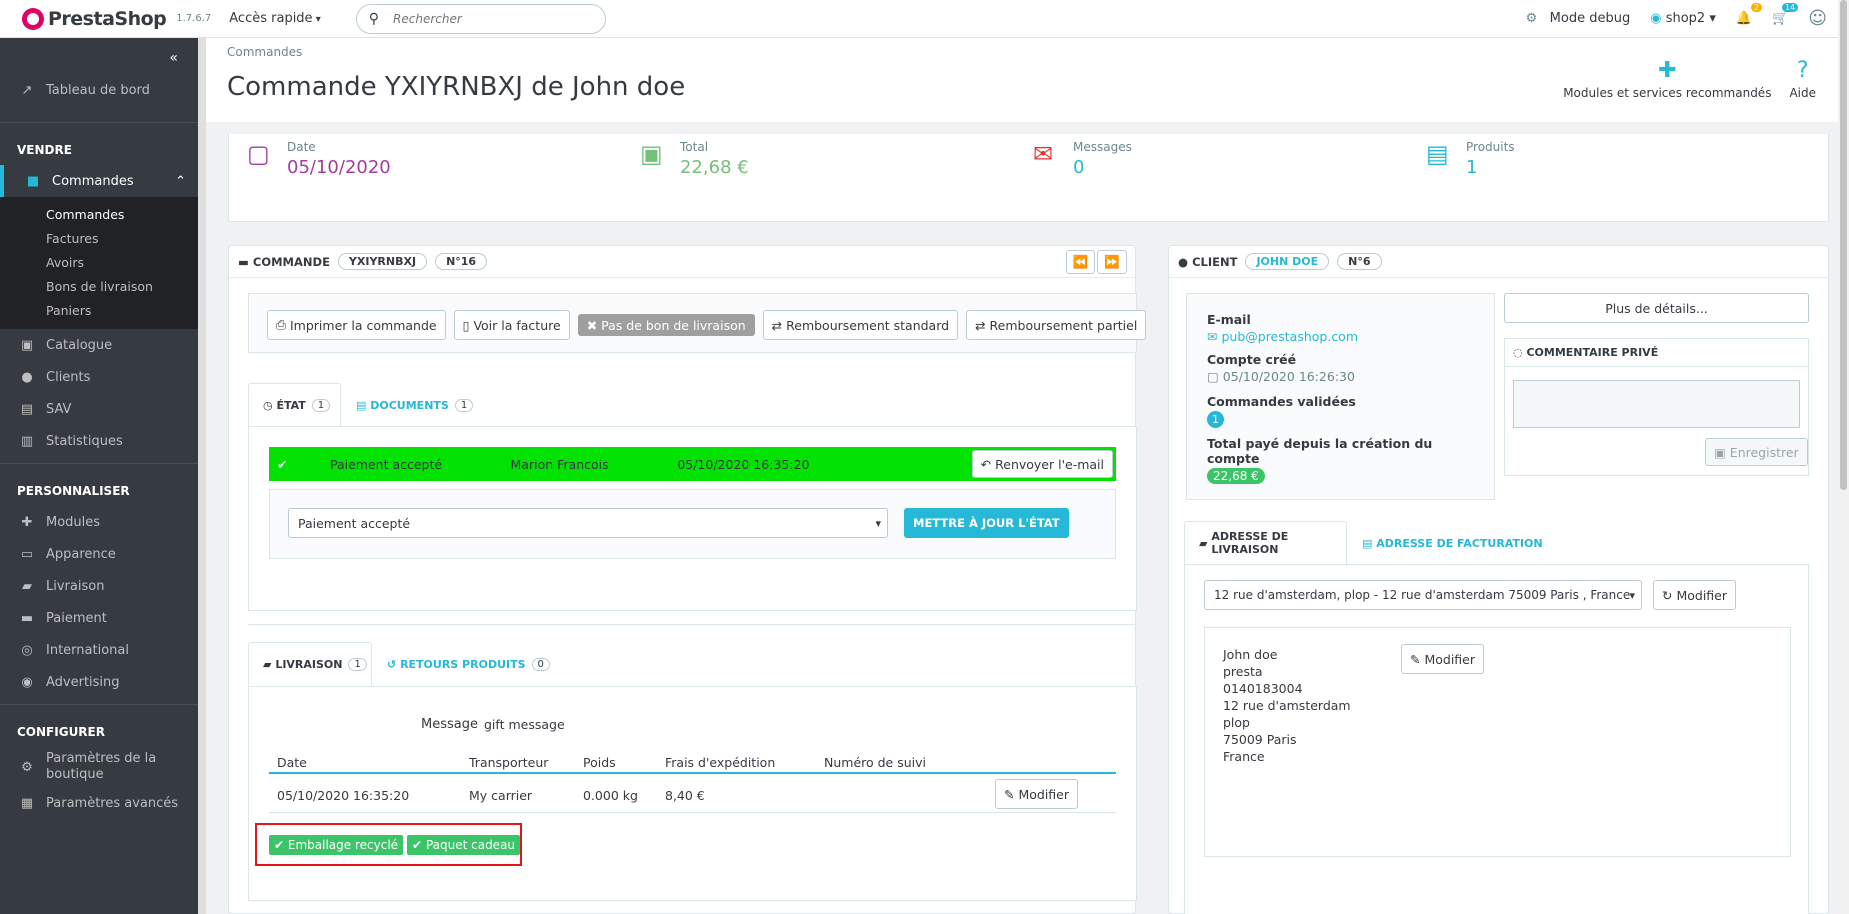 This screenshot has height=914, width=1849. I want to click on comments-icon: ✉, so click(1043, 154).